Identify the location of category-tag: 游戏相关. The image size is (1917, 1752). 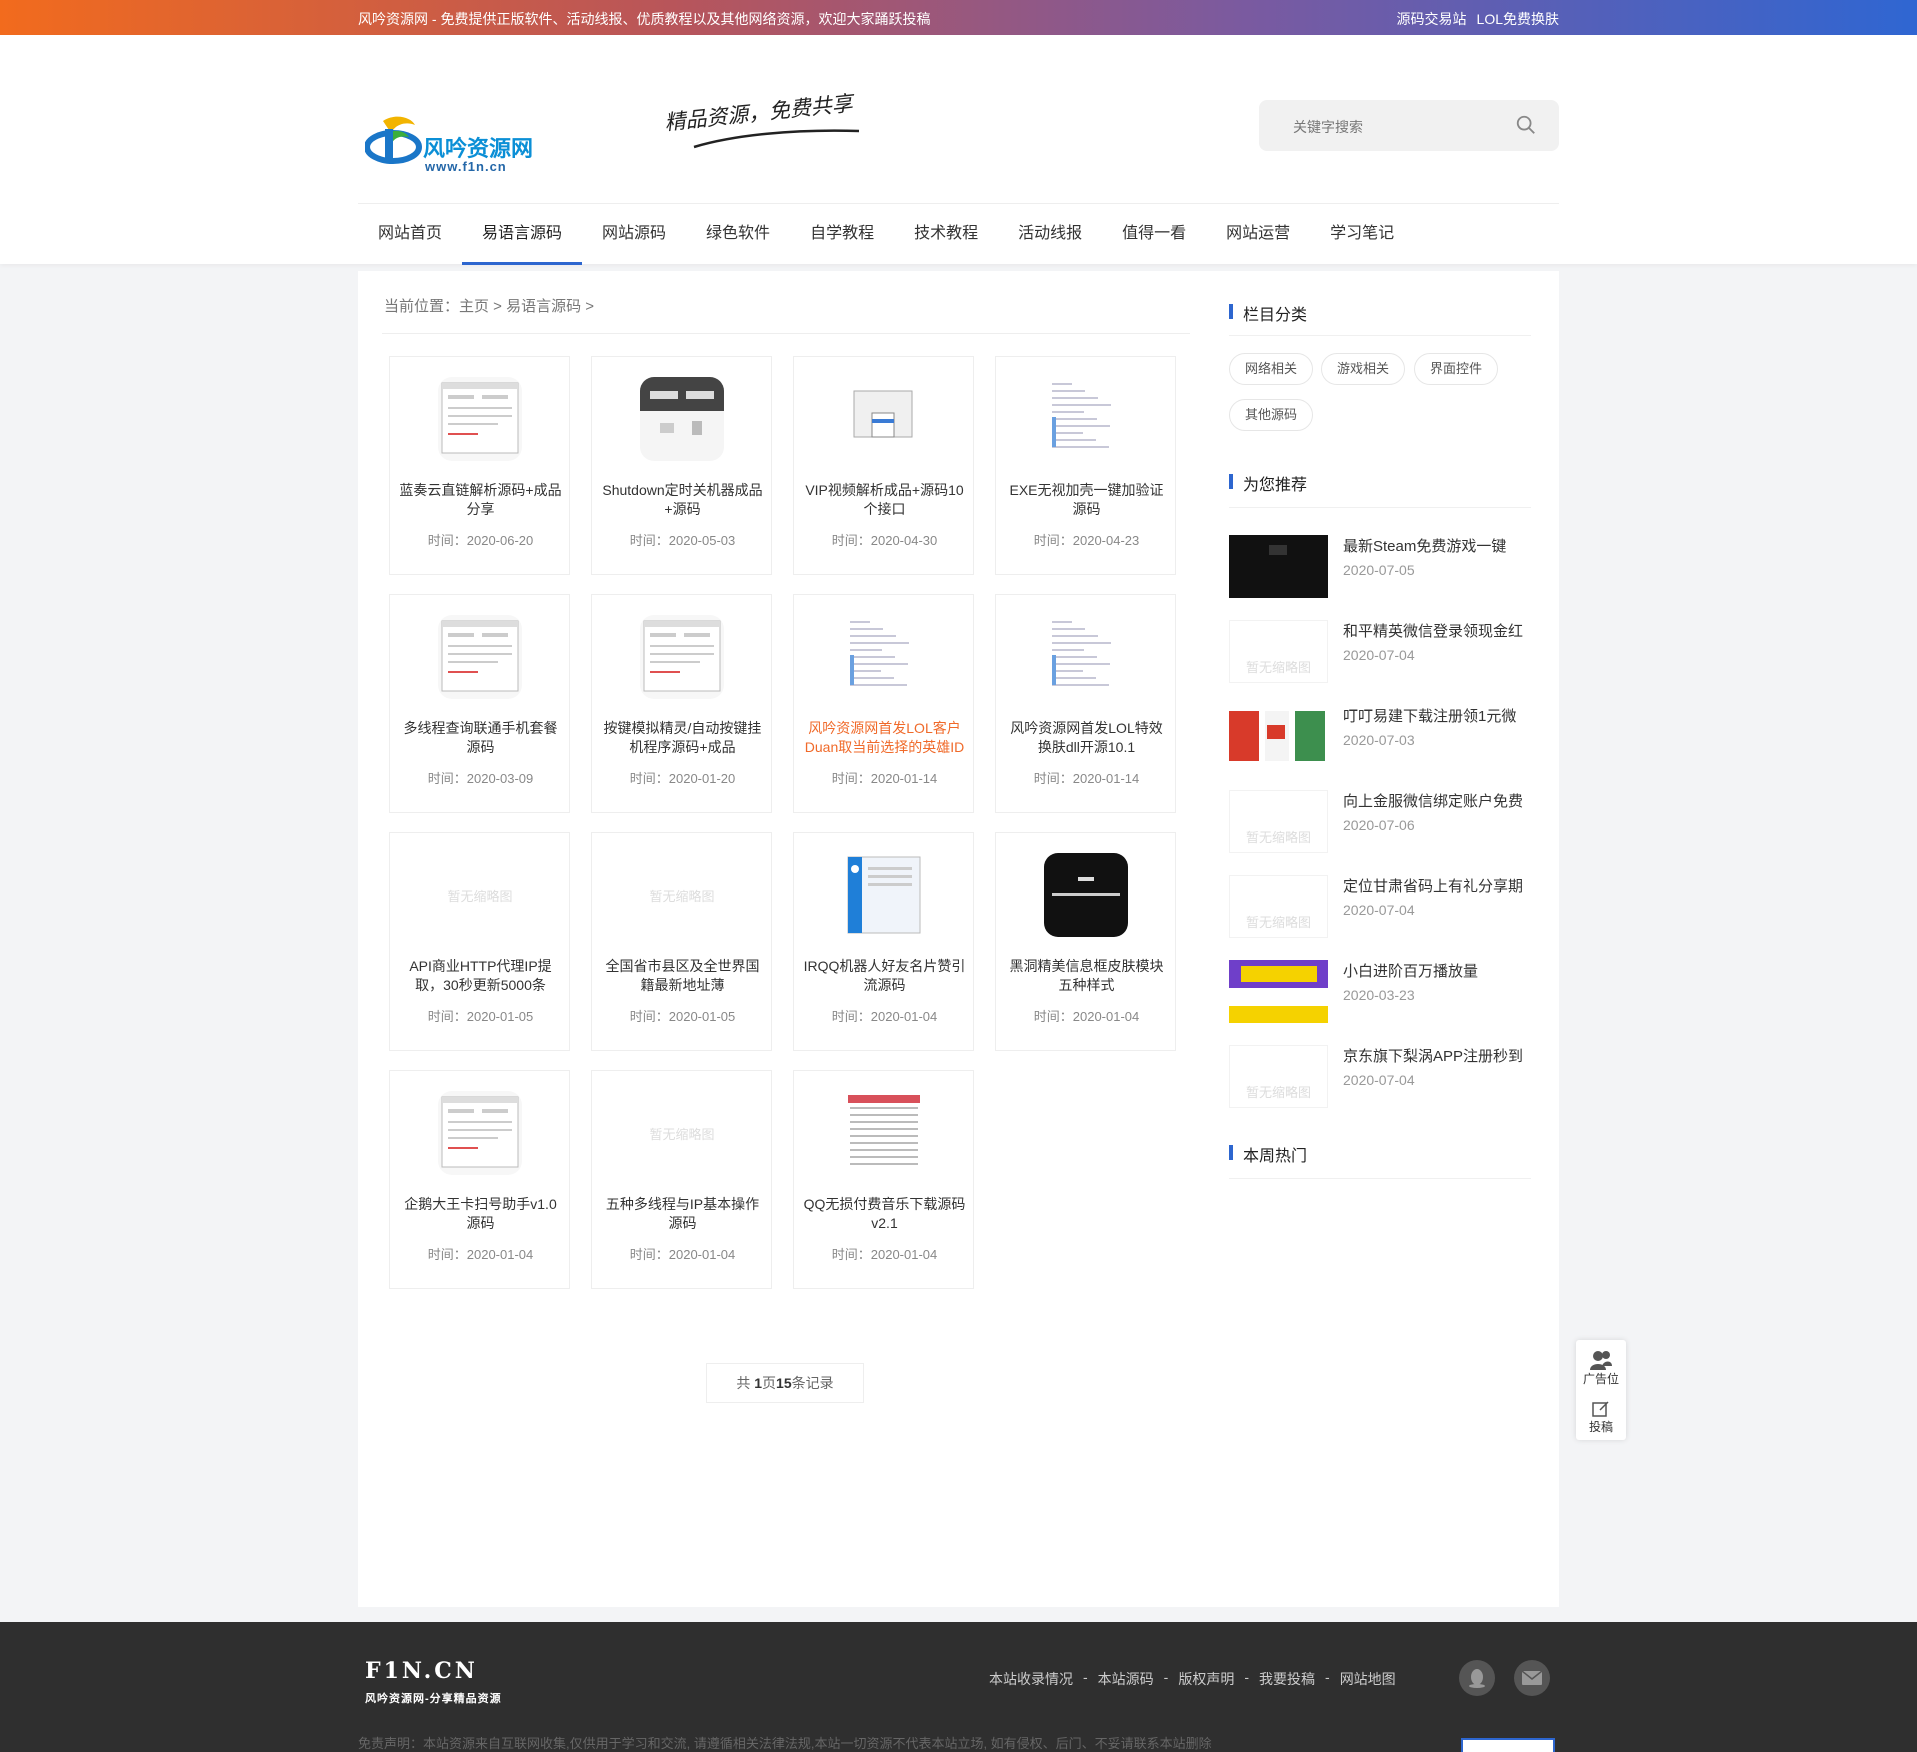
(1363, 369).